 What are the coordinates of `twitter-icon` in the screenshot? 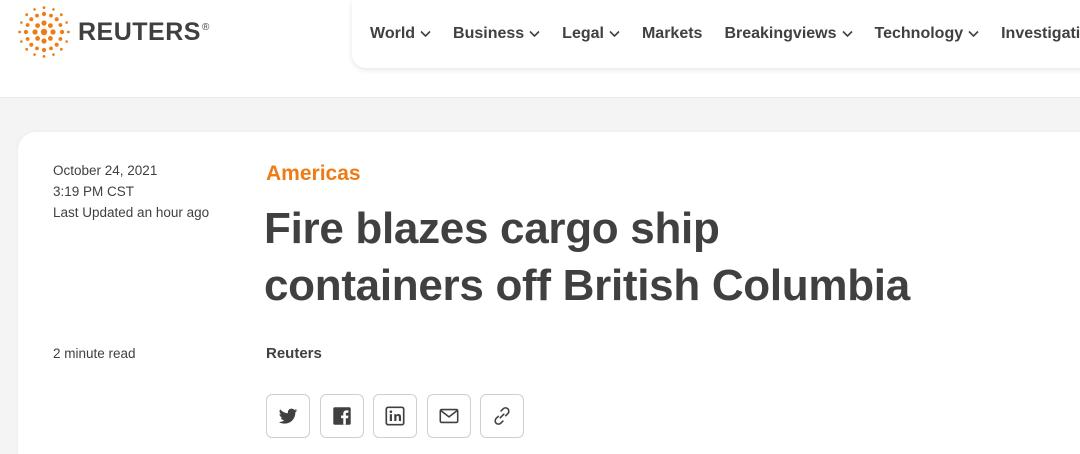 It's located at (288, 416).